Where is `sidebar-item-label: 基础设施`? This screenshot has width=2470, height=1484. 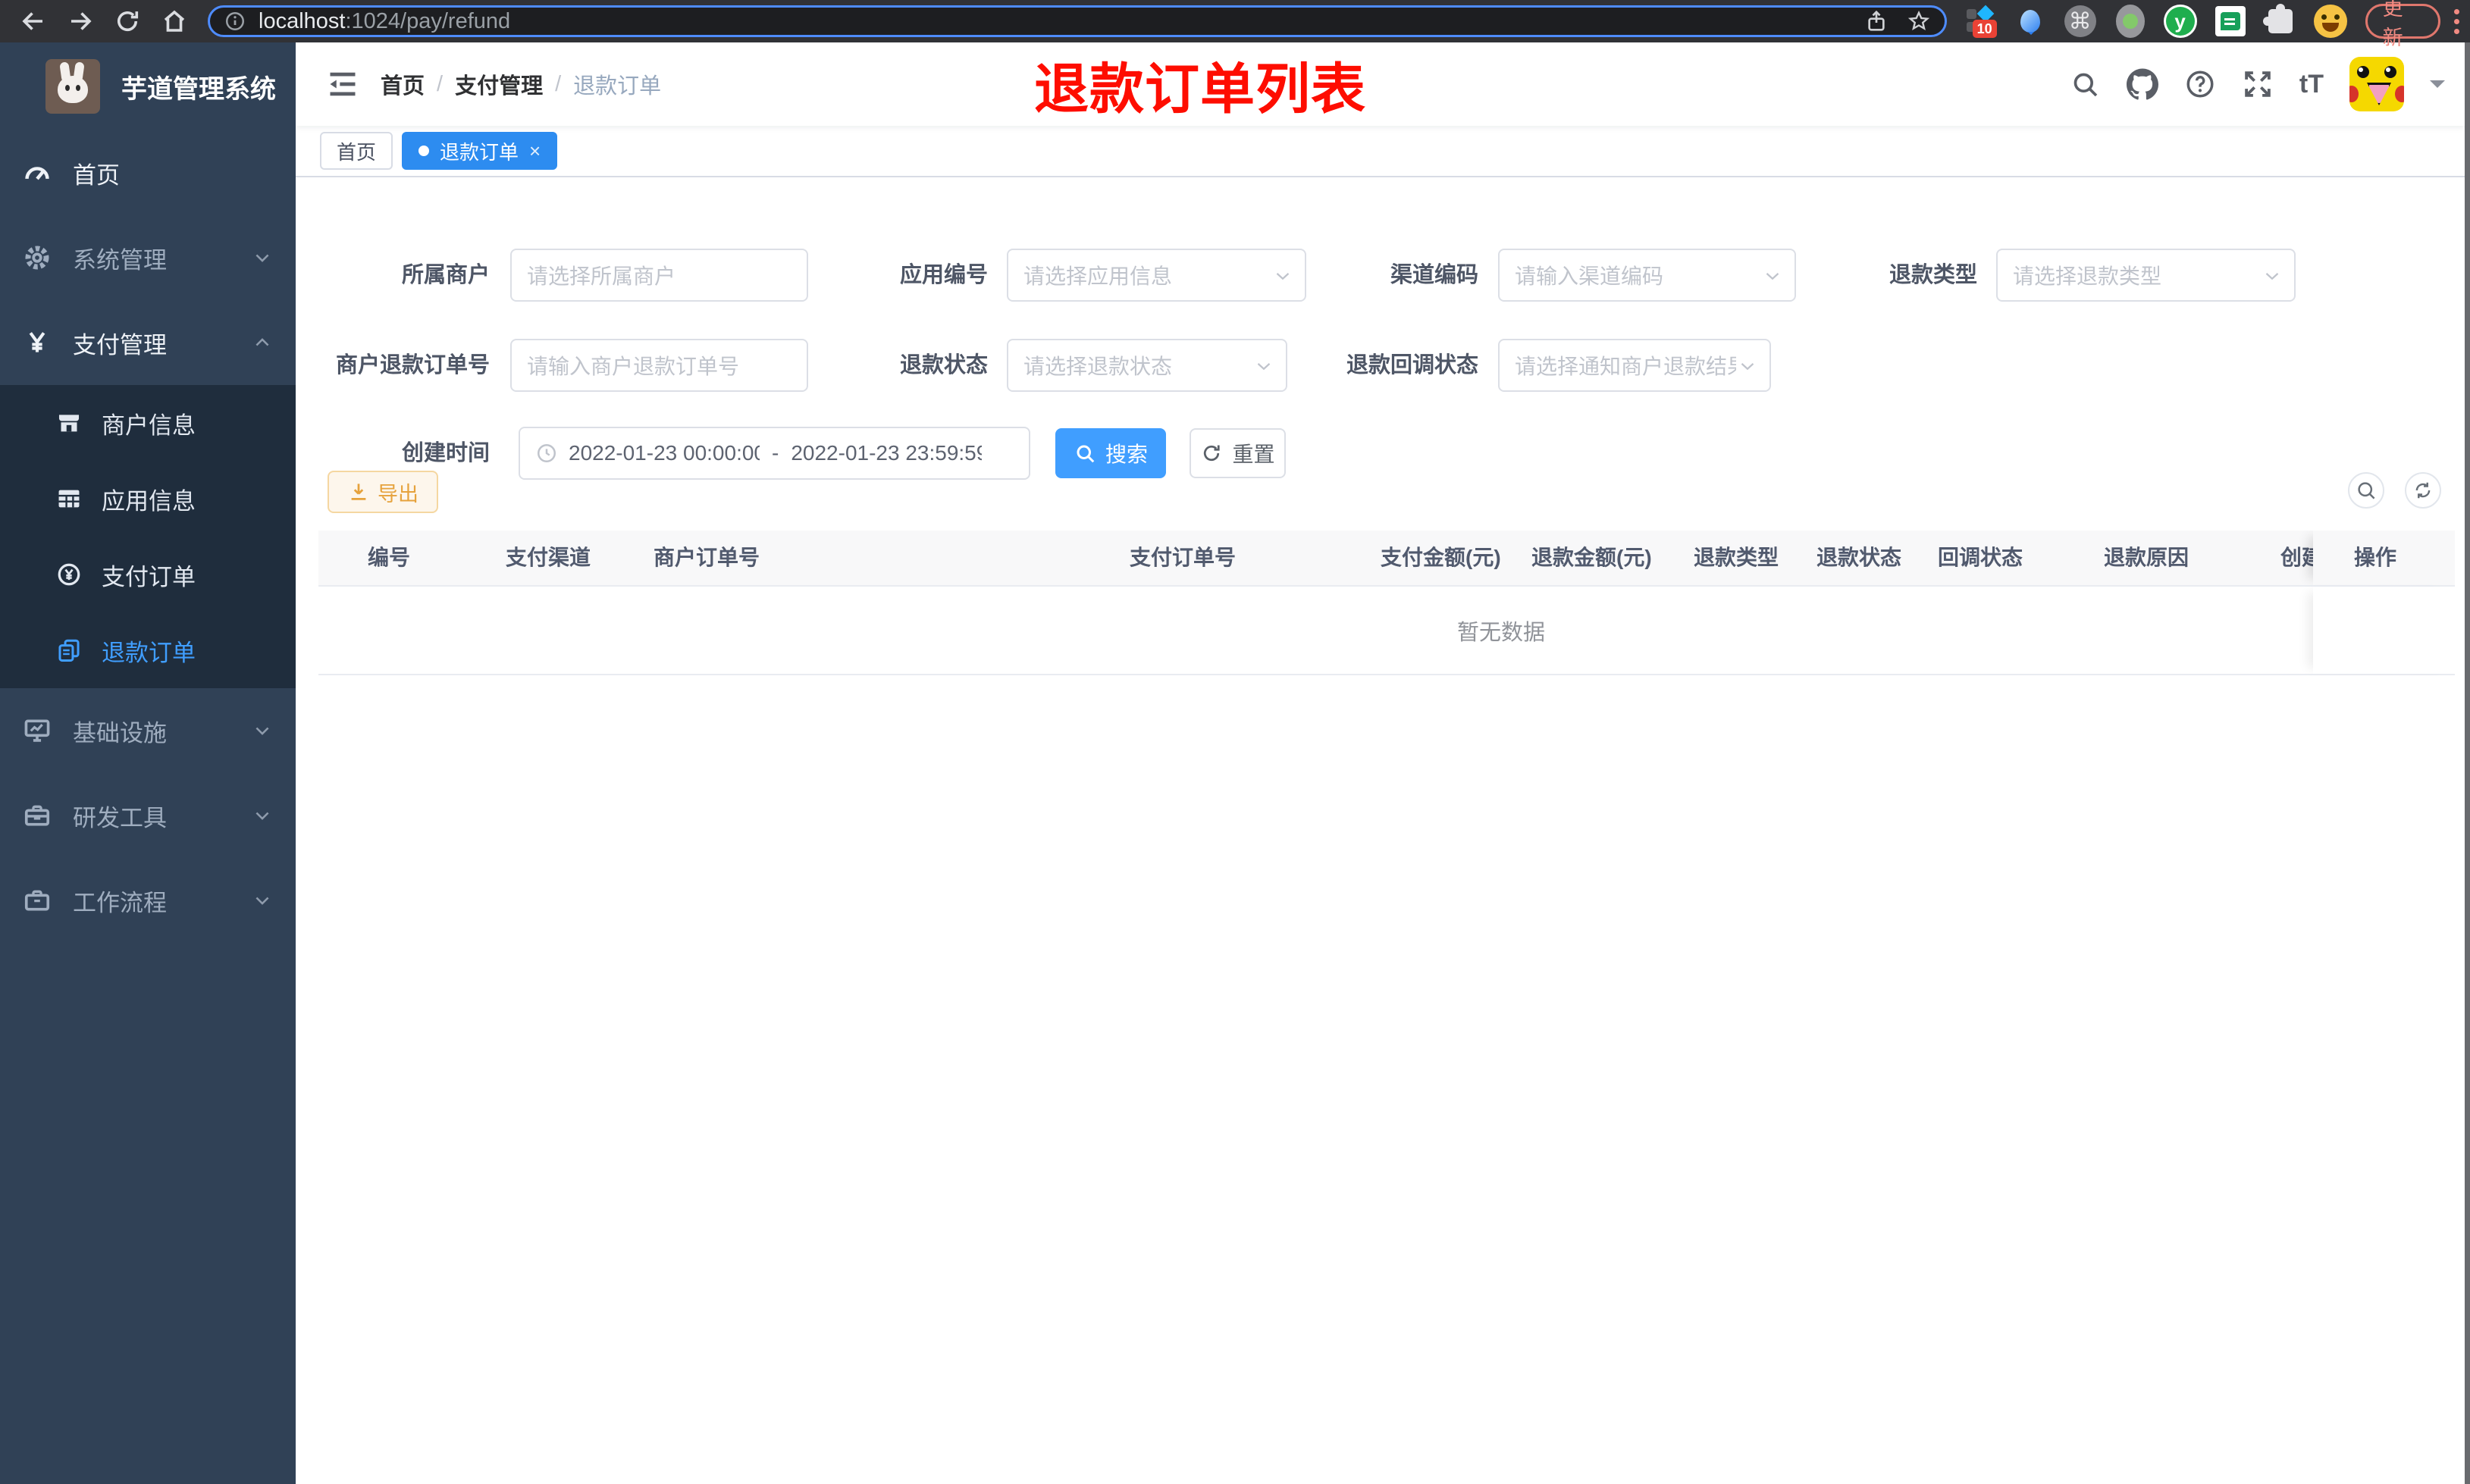 sidebar-item-label: 基础设施 is located at coordinates (120, 733).